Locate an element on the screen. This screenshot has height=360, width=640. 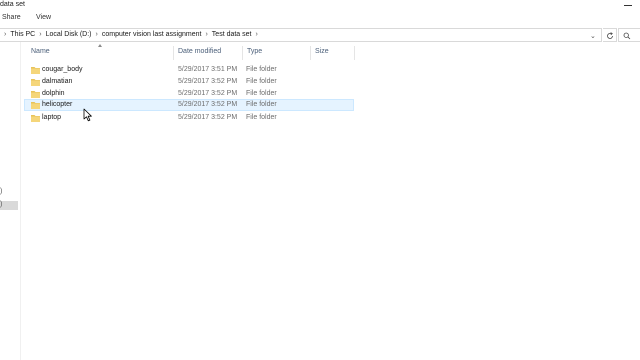
file-row-laptop: laptop 5/29/2017 3:52 PM File folder is located at coordinates (189, 118).